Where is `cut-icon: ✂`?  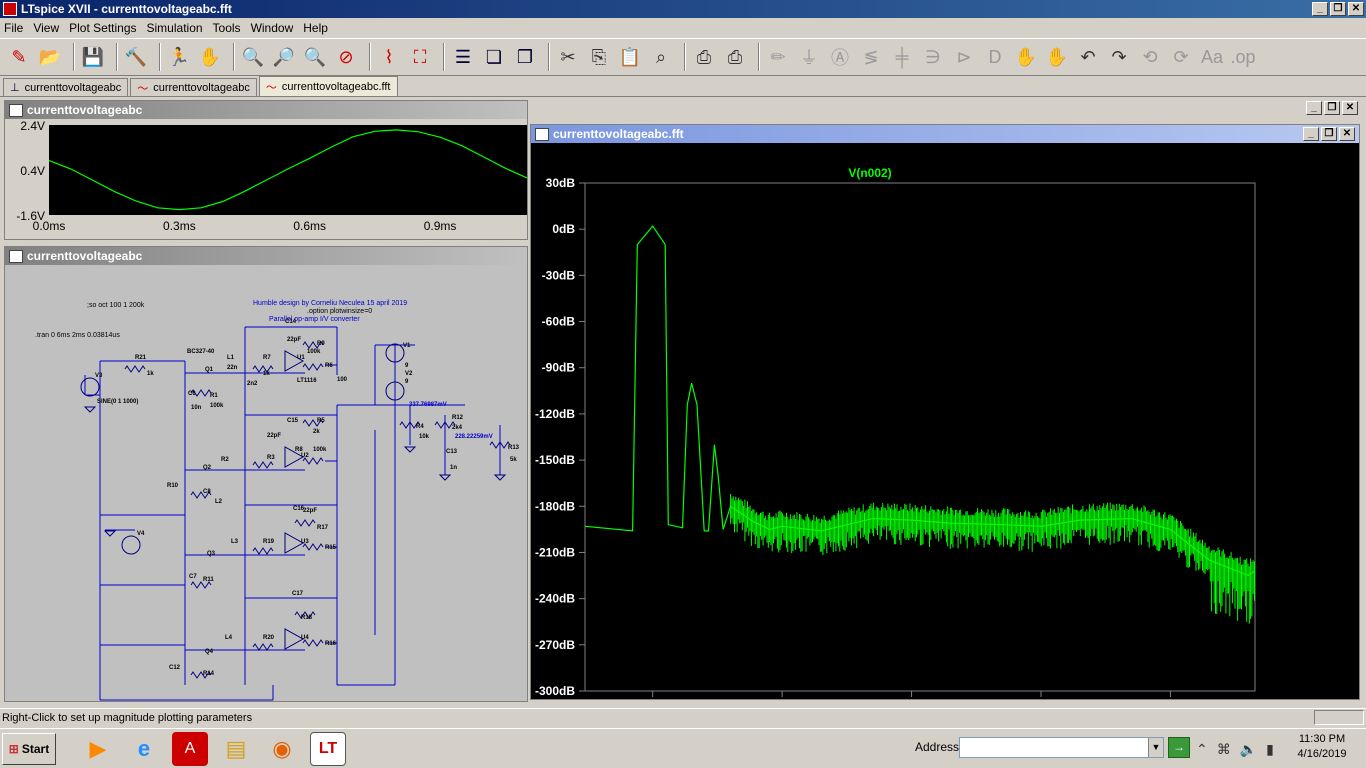
cut-icon: ✂ is located at coordinates (568, 57).